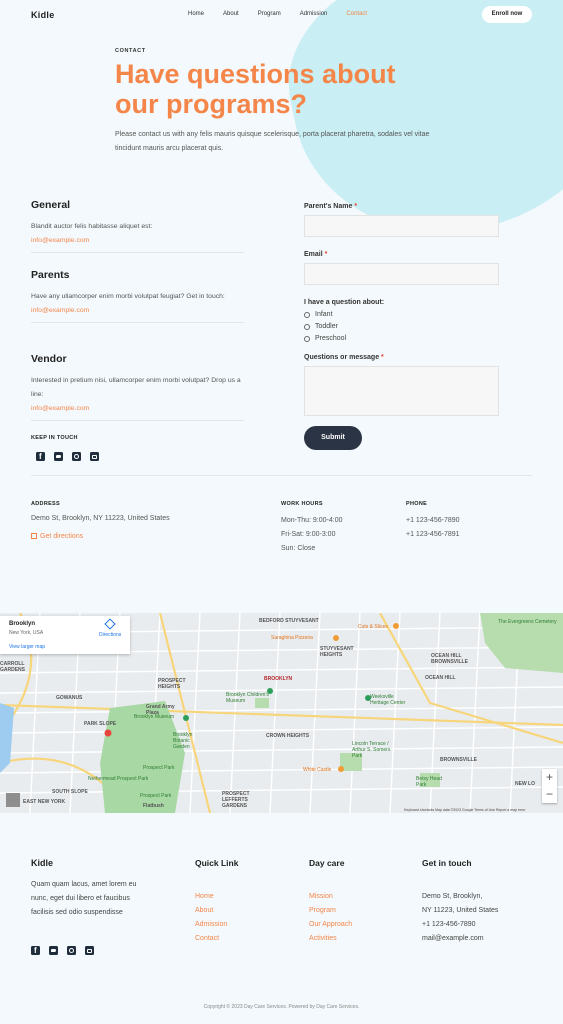 The width and height of the screenshot is (563, 1024). What do you see at coordinates (62, 950) in the screenshot?
I see `footer-social-links` at bounding box center [62, 950].